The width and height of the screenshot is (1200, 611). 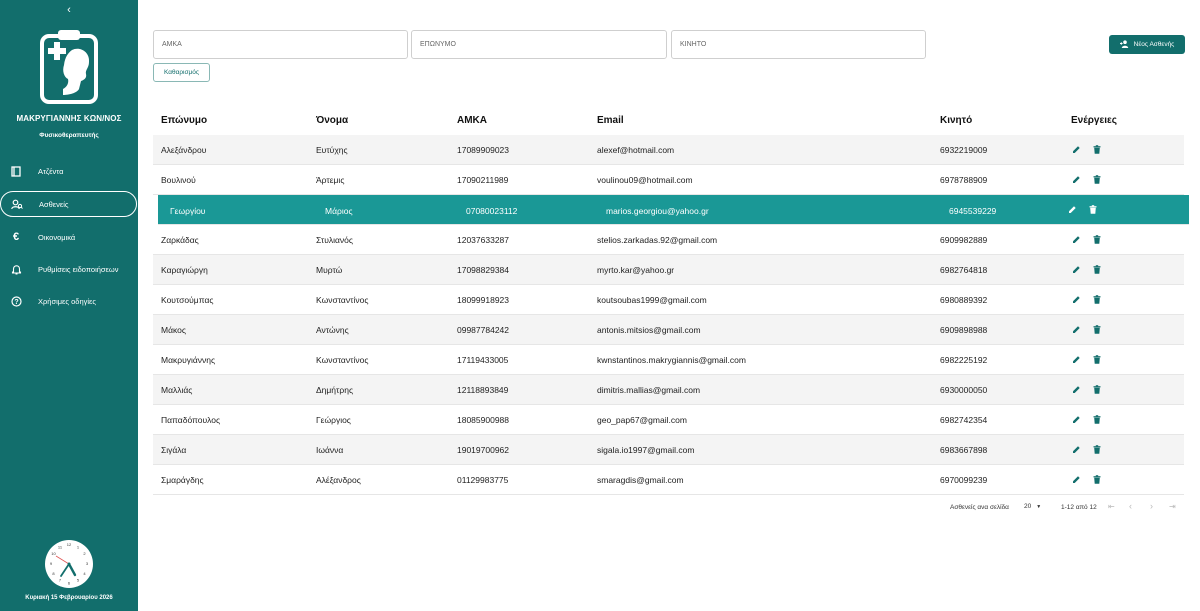 What do you see at coordinates (657, 240) in the screenshot?
I see `cell-email: stelios.zarkadas.92@gmail.com` at bounding box center [657, 240].